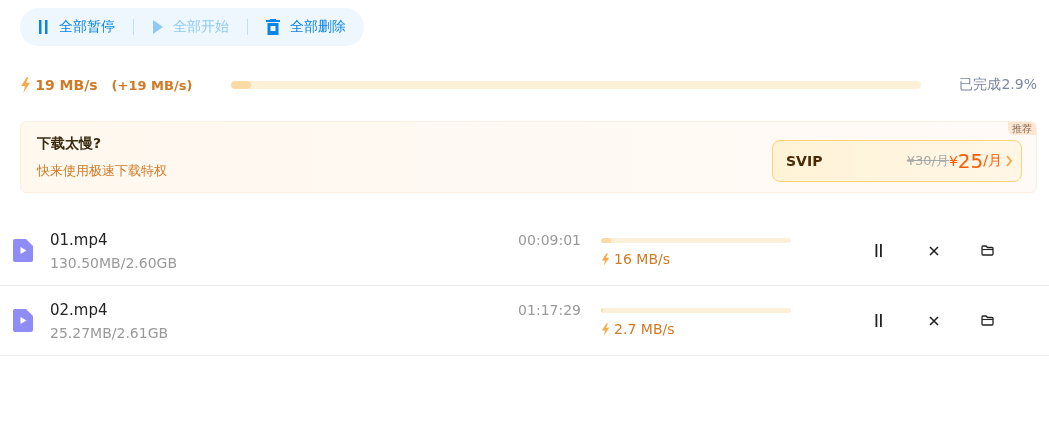 Image resolution: width=1049 pixels, height=437 pixels. Describe the element at coordinates (79, 239) in the screenshot. I see `file-name: 01.mp4` at that location.